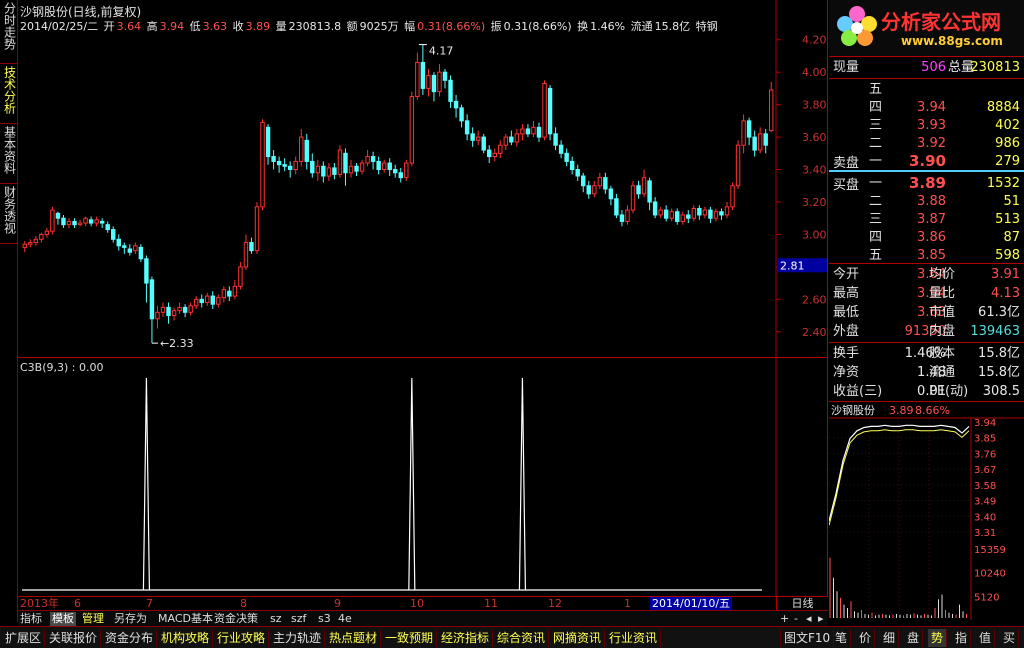  I want to click on tab-board: 盘, so click(914, 638).